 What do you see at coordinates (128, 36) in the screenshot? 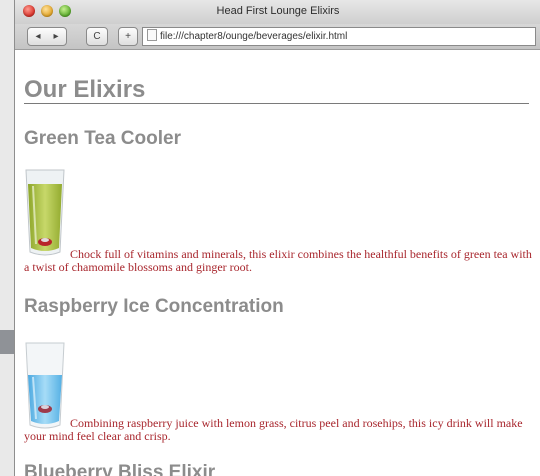
I see `add-bookmark-button: +` at bounding box center [128, 36].